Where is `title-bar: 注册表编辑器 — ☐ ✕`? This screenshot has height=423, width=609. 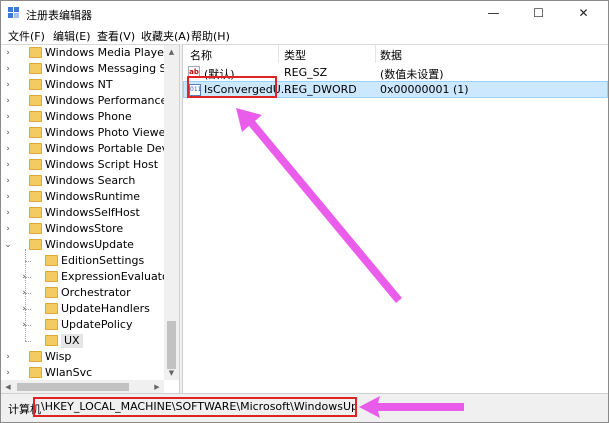
title-bar: 注册表编辑器 — ☐ ✕ is located at coordinates (304, 13).